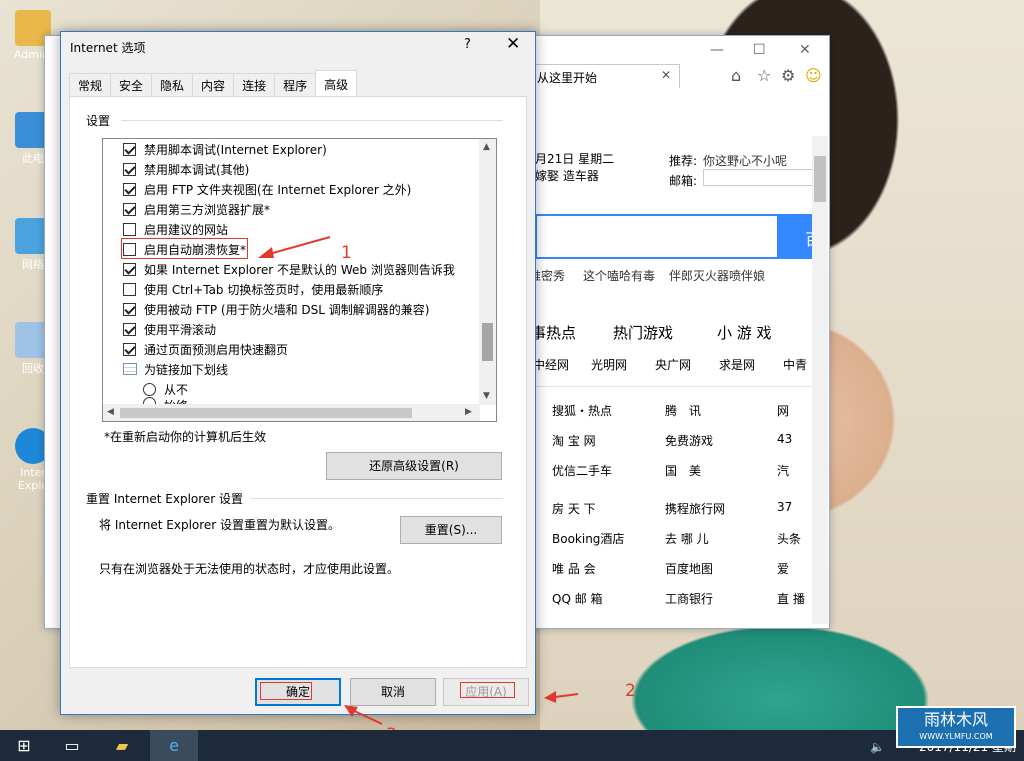 The height and width of the screenshot is (761, 1024). What do you see at coordinates (783, 470) in the screenshot?
I see `site-link: 汽` at bounding box center [783, 470].